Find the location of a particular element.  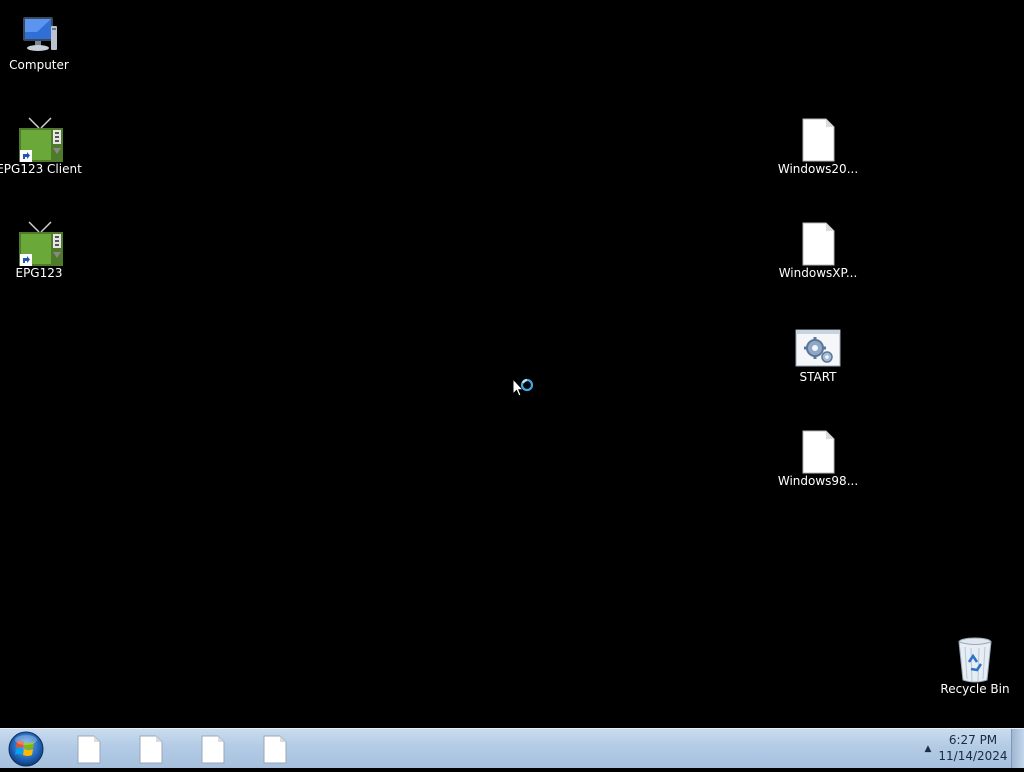

windows-orb-icon is located at coordinates (26, 749).